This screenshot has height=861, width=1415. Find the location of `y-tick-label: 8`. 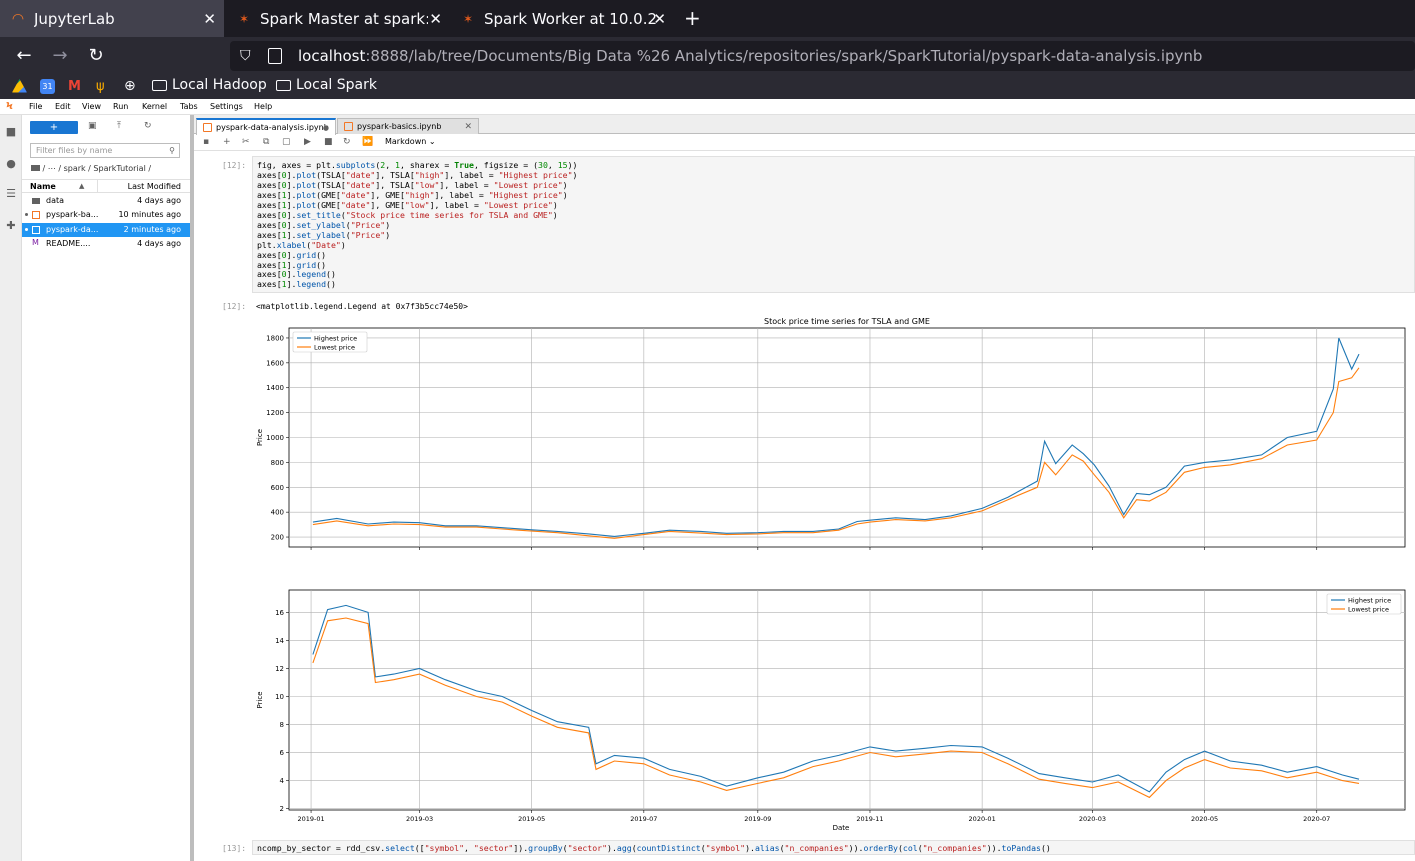

y-tick-label: 8 is located at coordinates (282, 725).